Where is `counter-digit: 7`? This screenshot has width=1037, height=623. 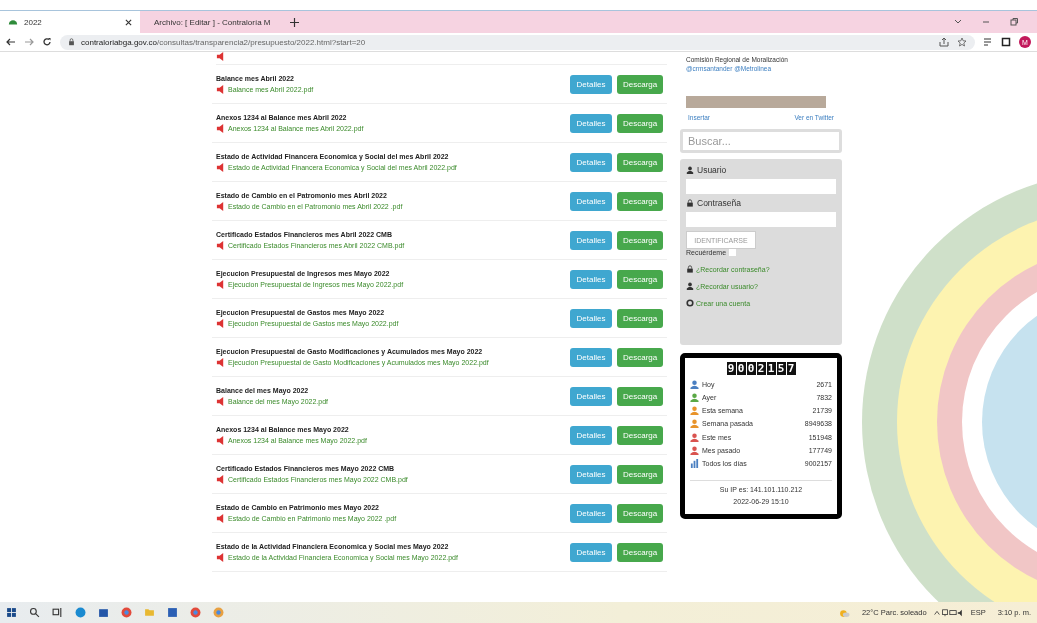
counter-digit: 7 is located at coordinates (791, 368).